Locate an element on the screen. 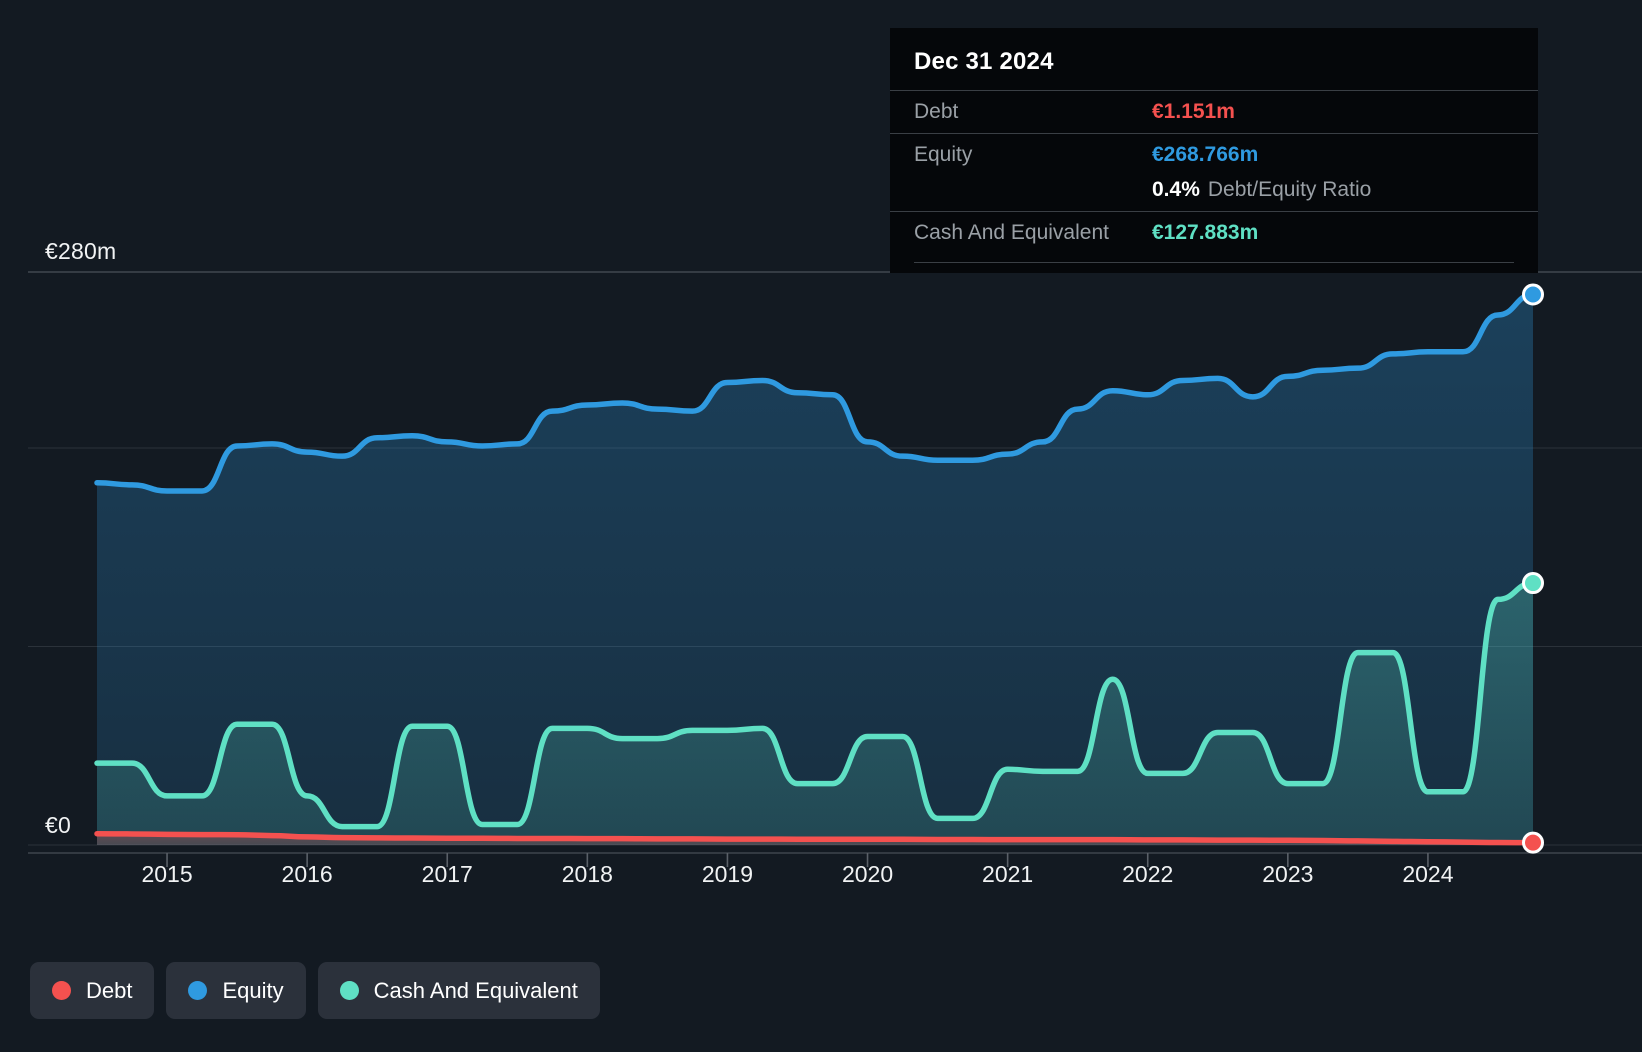 This screenshot has width=1642, height=1052. tooltip-row-cash: Cash And Equivalent €127.883m is located at coordinates (1214, 232).